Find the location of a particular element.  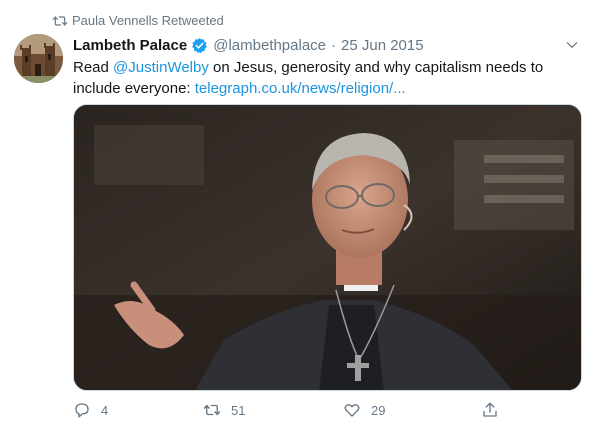

mention-link: @JustinWelby is located at coordinates (161, 67).